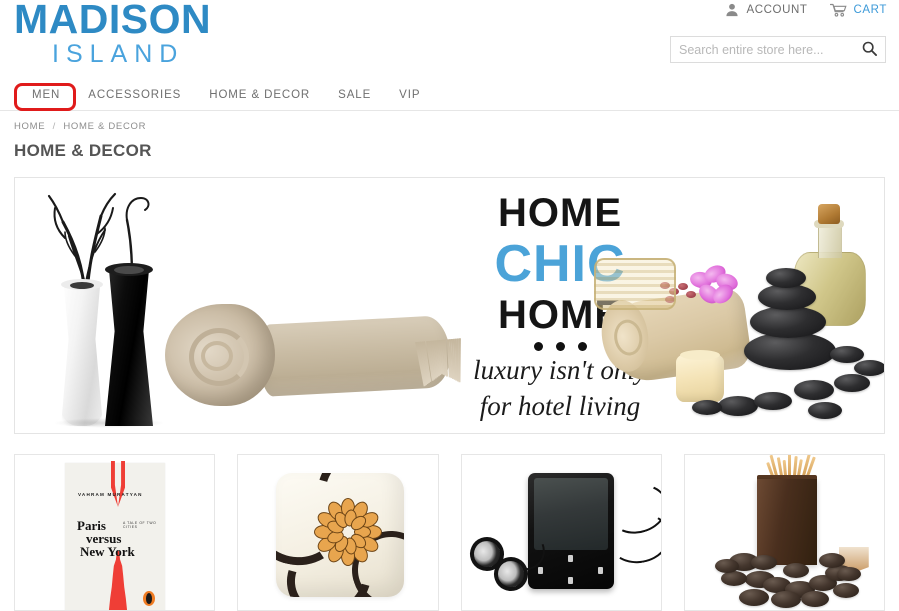 The image size is (899, 611). I want to click on black-vase, so click(129, 347).